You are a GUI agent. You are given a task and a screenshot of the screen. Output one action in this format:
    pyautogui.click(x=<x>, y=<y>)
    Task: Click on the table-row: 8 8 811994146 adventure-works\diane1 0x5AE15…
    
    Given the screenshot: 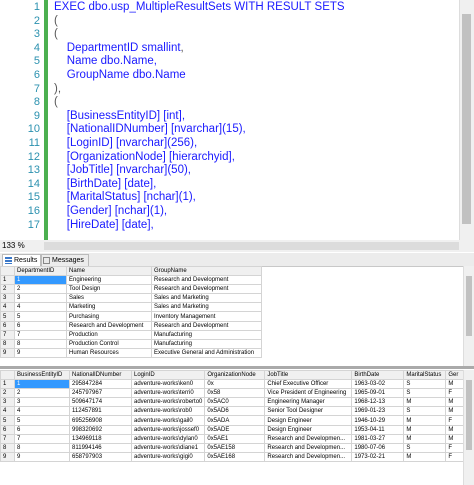 What is the action you would take?
    pyautogui.click(x=233, y=447)
    